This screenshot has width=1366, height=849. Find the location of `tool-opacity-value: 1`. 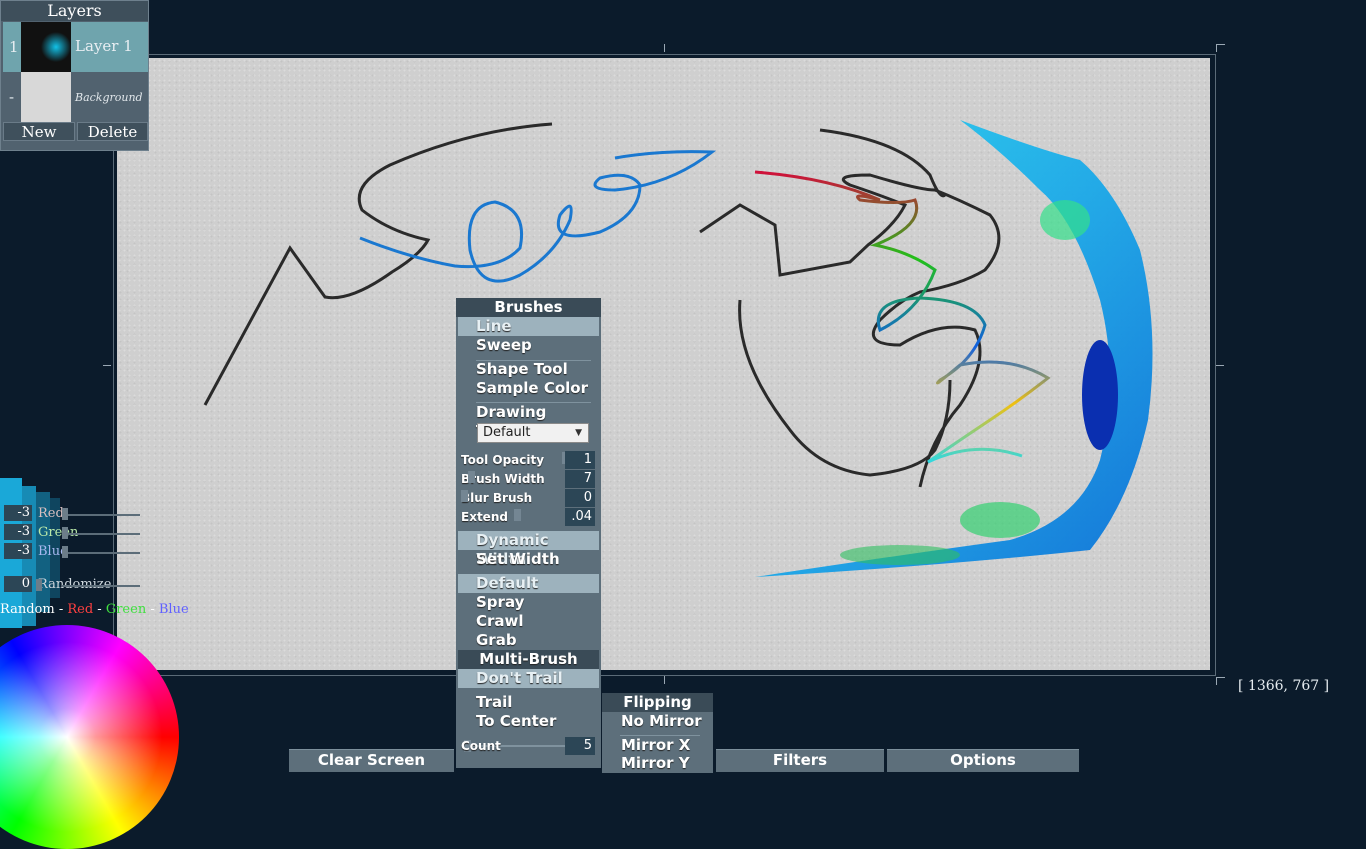

tool-opacity-value: 1 is located at coordinates (580, 460).